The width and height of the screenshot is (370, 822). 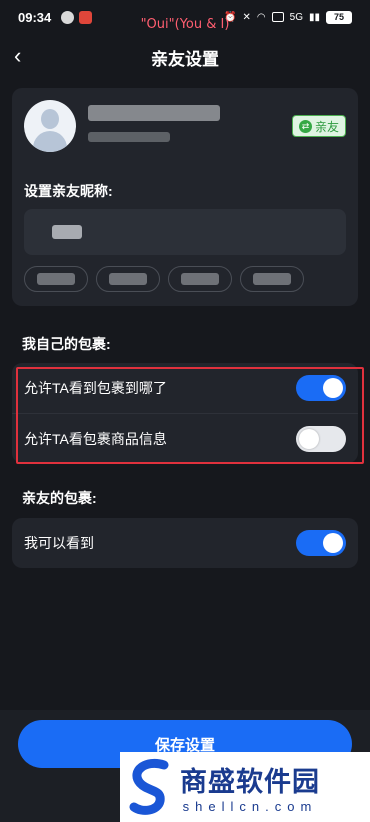 I want to click on blurred-friend-subtitle, so click(x=129, y=137).